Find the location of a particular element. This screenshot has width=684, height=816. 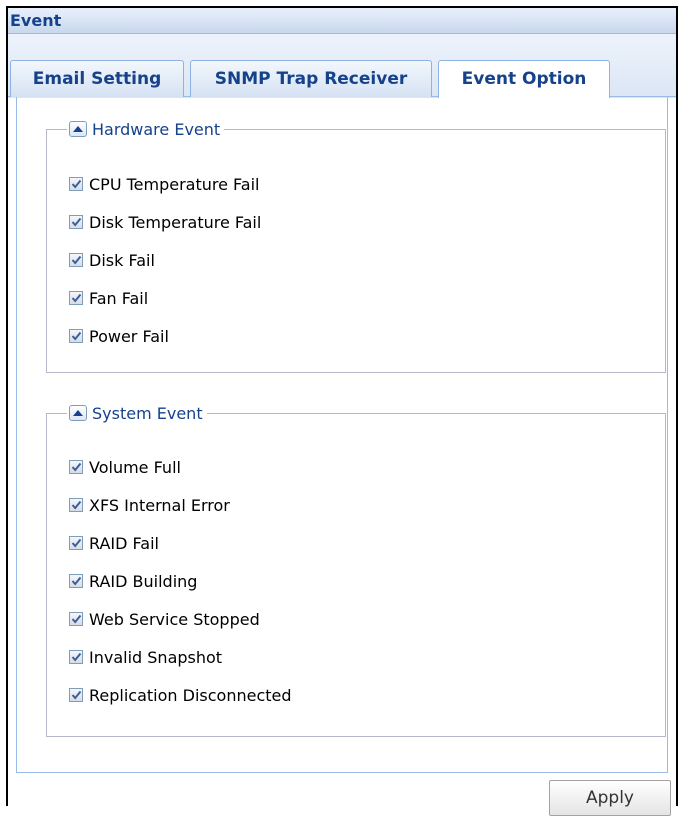

tab-event-option: Event Option is located at coordinates (524, 79).